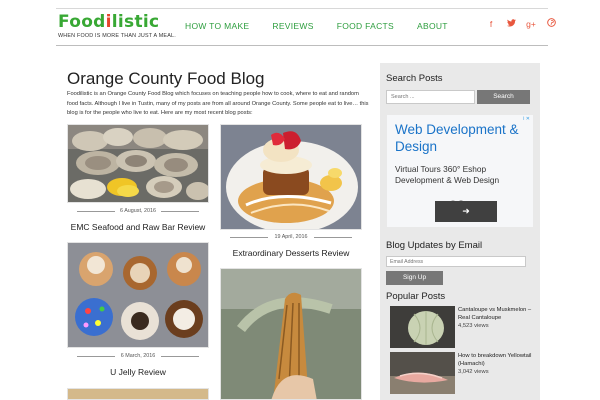 The width and height of the screenshot is (600, 400). Describe the element at coordinates (416, 296) in the screenshot. I see `popular-heading: Popular Posts` at that location.